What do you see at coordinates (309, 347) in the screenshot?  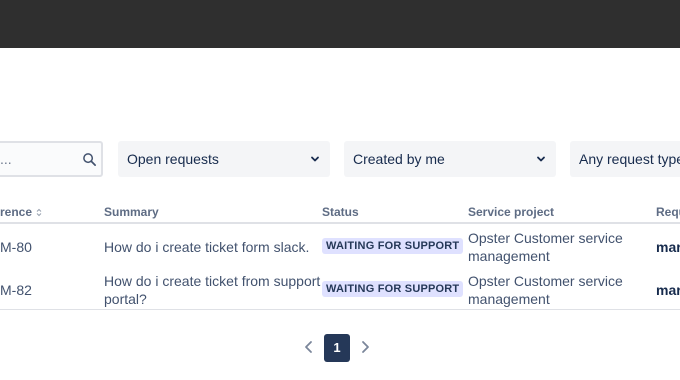 I see `previous-page-icon` at bounding box center [309, 347].